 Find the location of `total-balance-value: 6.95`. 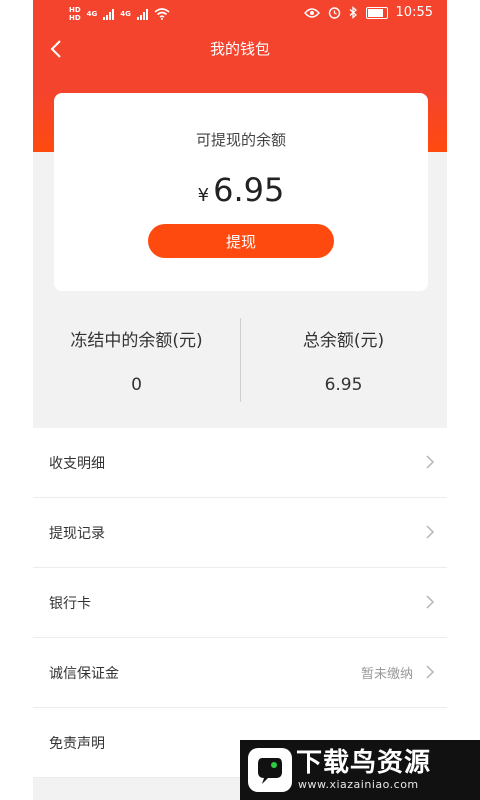

total-balance-value: 6.95 is located at coordinates (343, 385).